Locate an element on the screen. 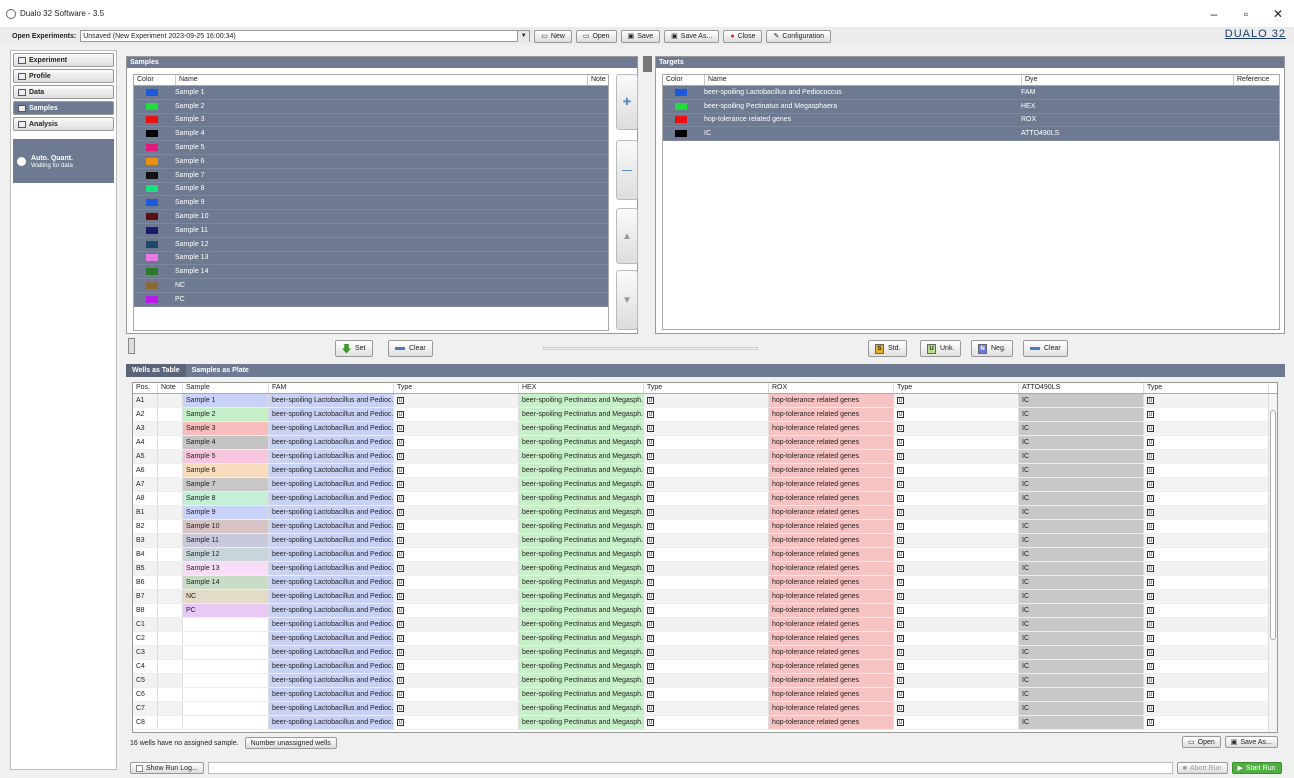 The image size is (1294, 778). unknown-button: U Unk. is located at coordinates (941, 348).